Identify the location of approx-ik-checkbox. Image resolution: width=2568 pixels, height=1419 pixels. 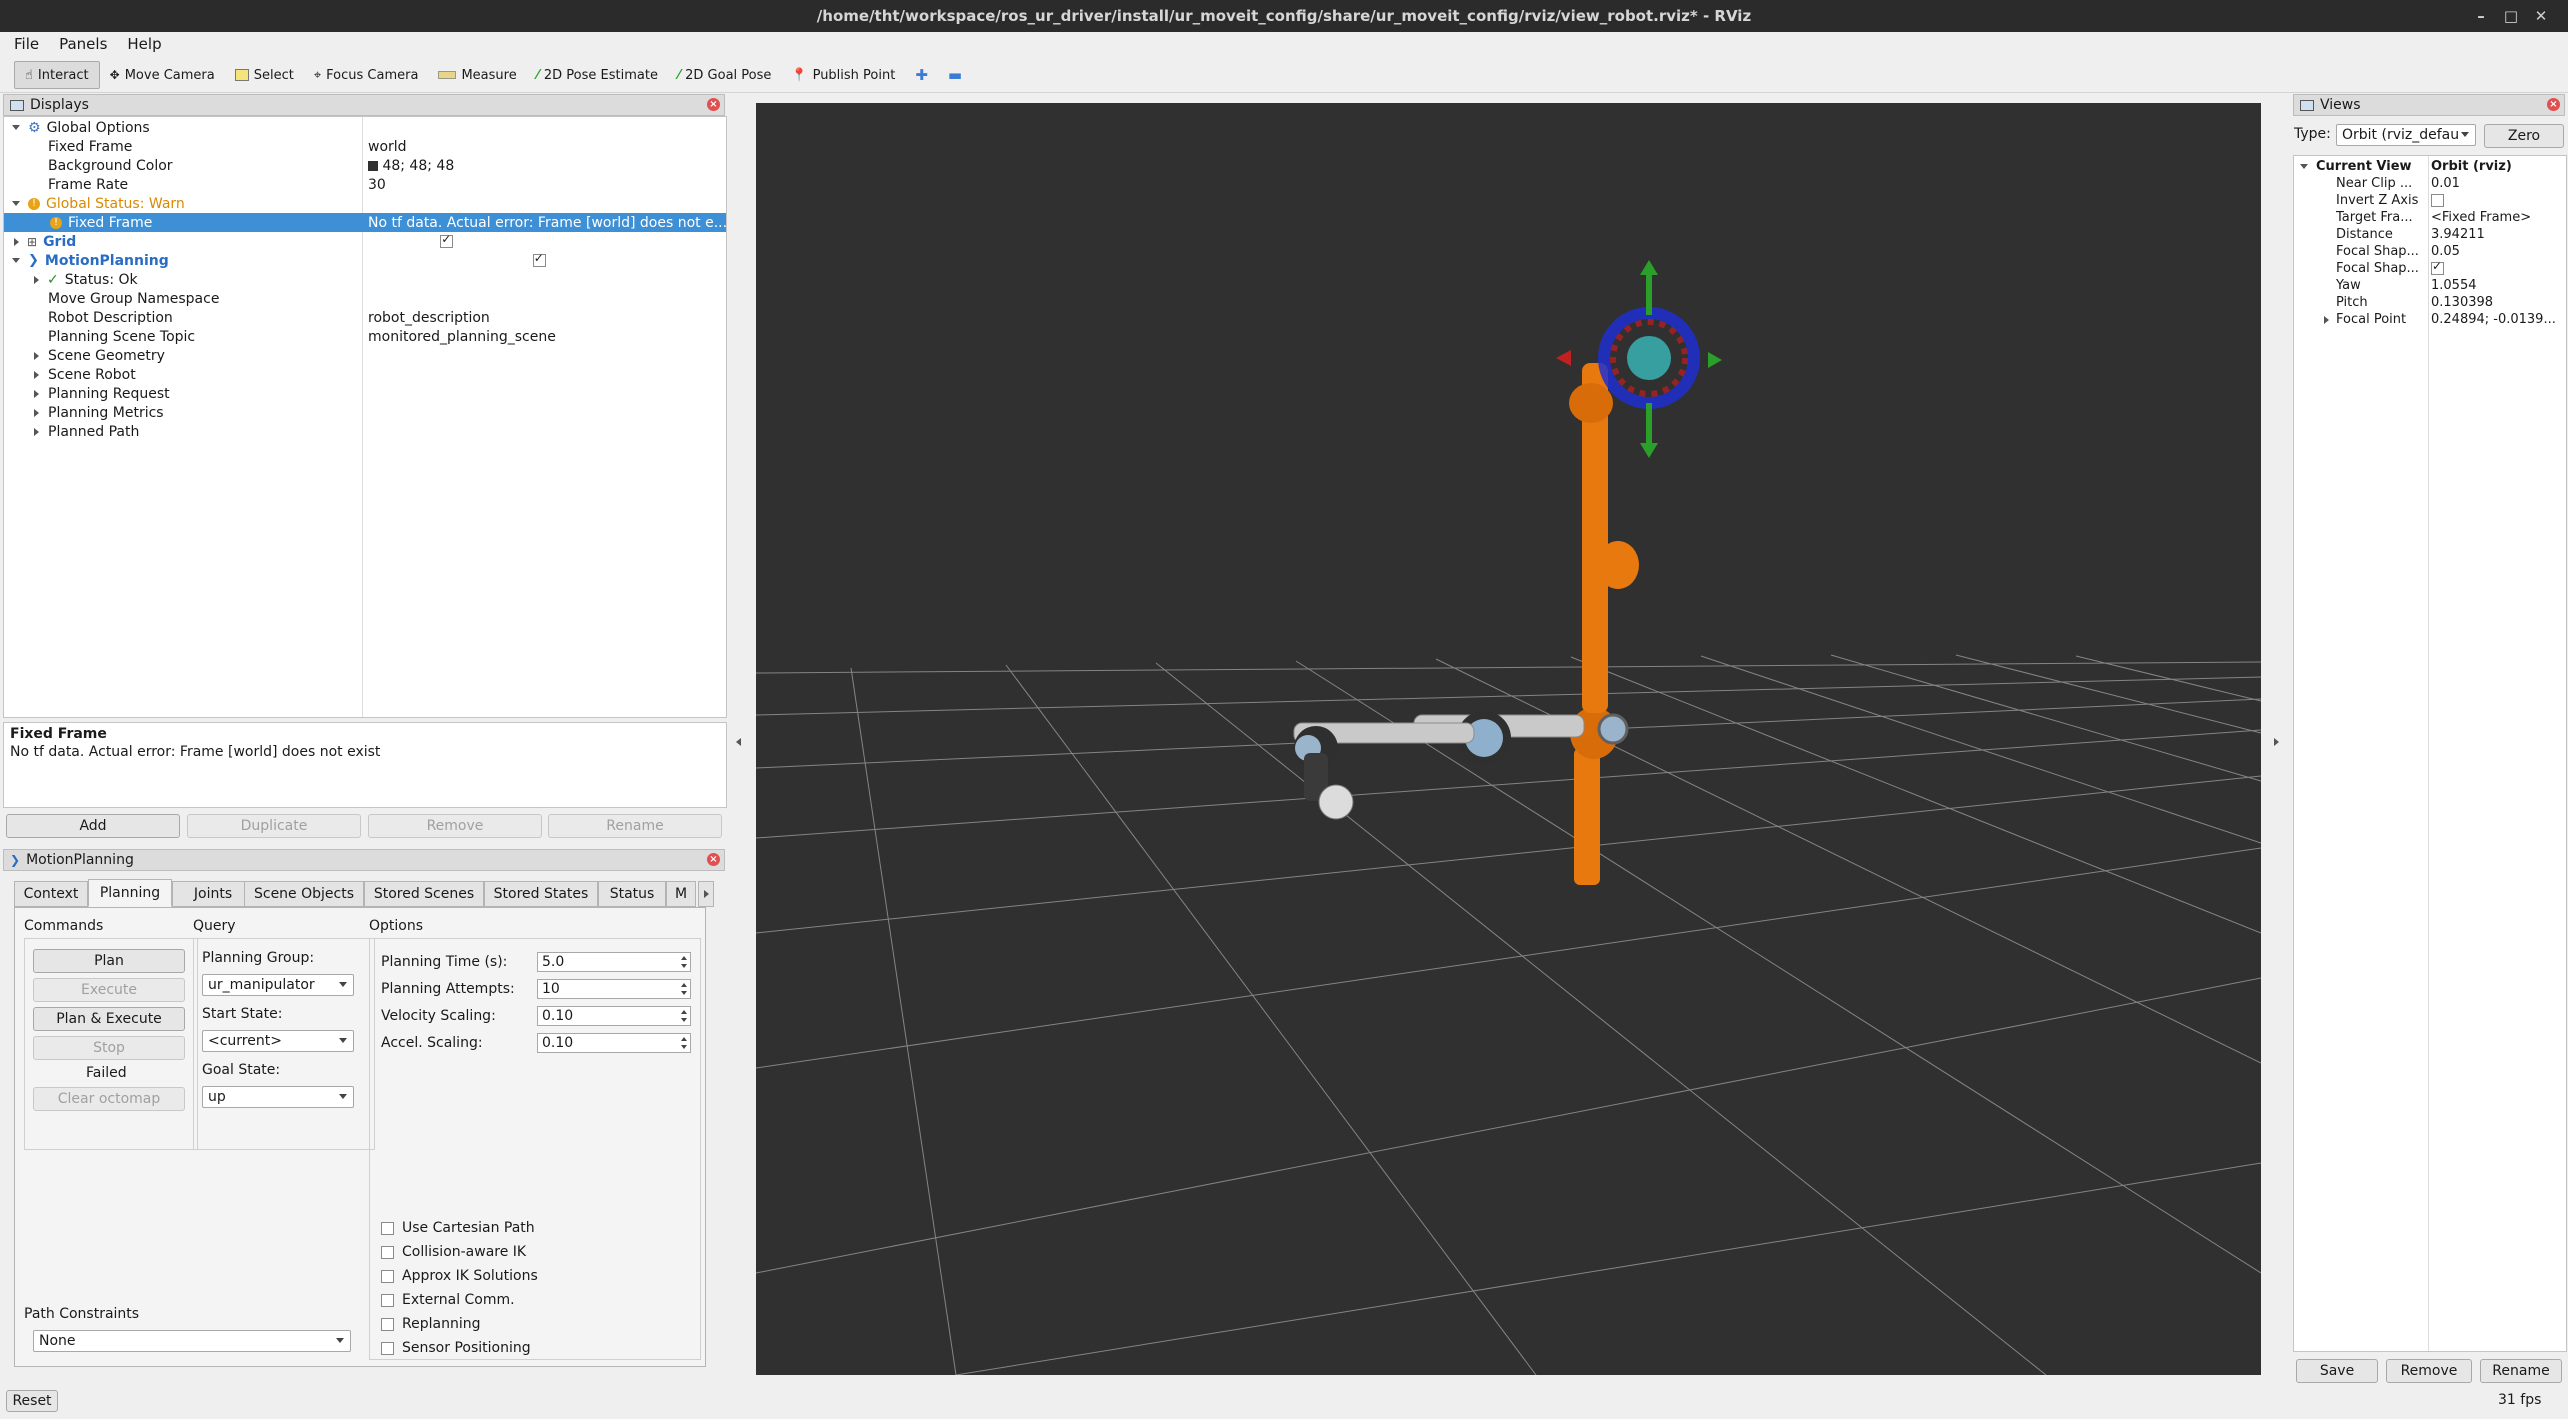
(387, 1276).